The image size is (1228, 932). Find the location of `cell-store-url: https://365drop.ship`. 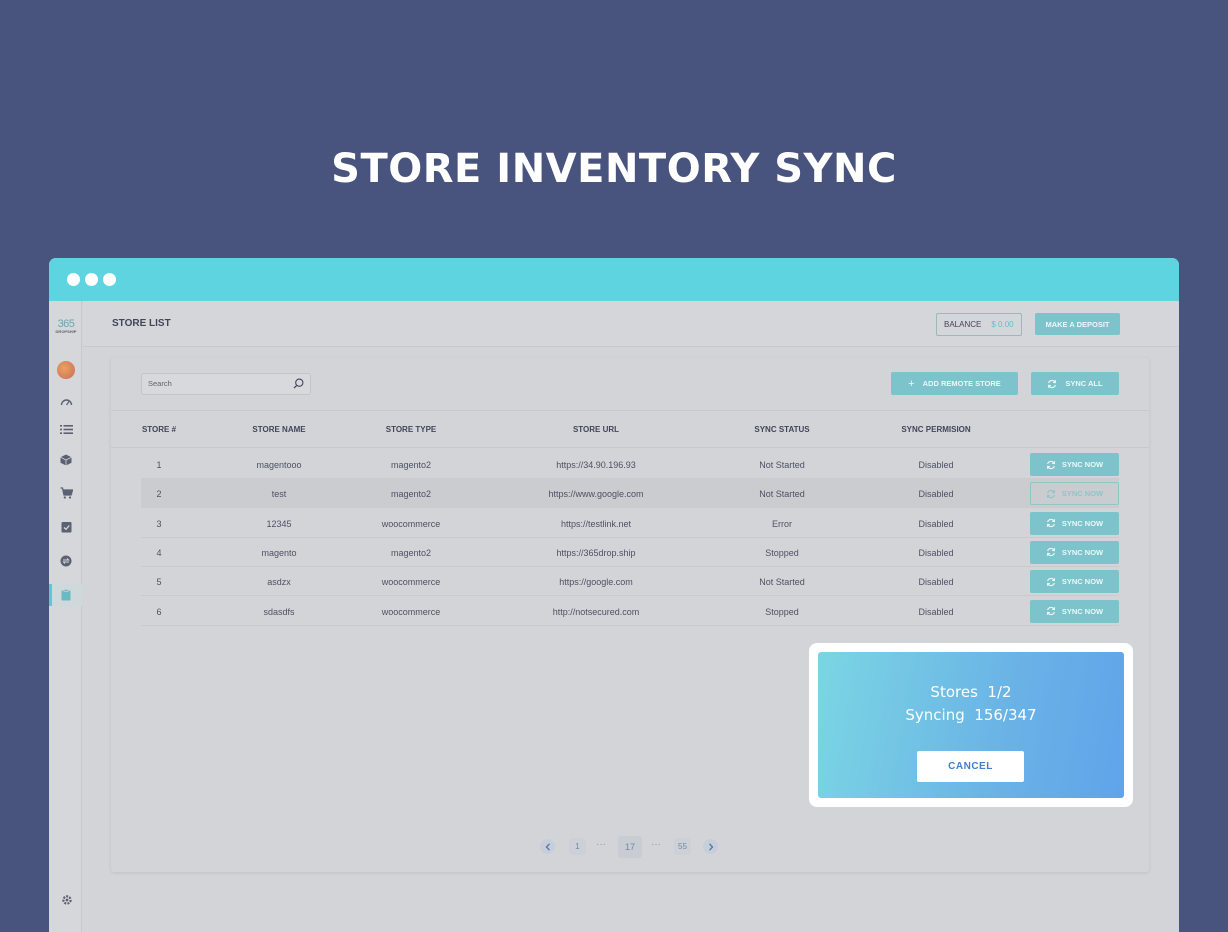

cell-store-url: https://365drop.ship is located at coordinates (596, 552).